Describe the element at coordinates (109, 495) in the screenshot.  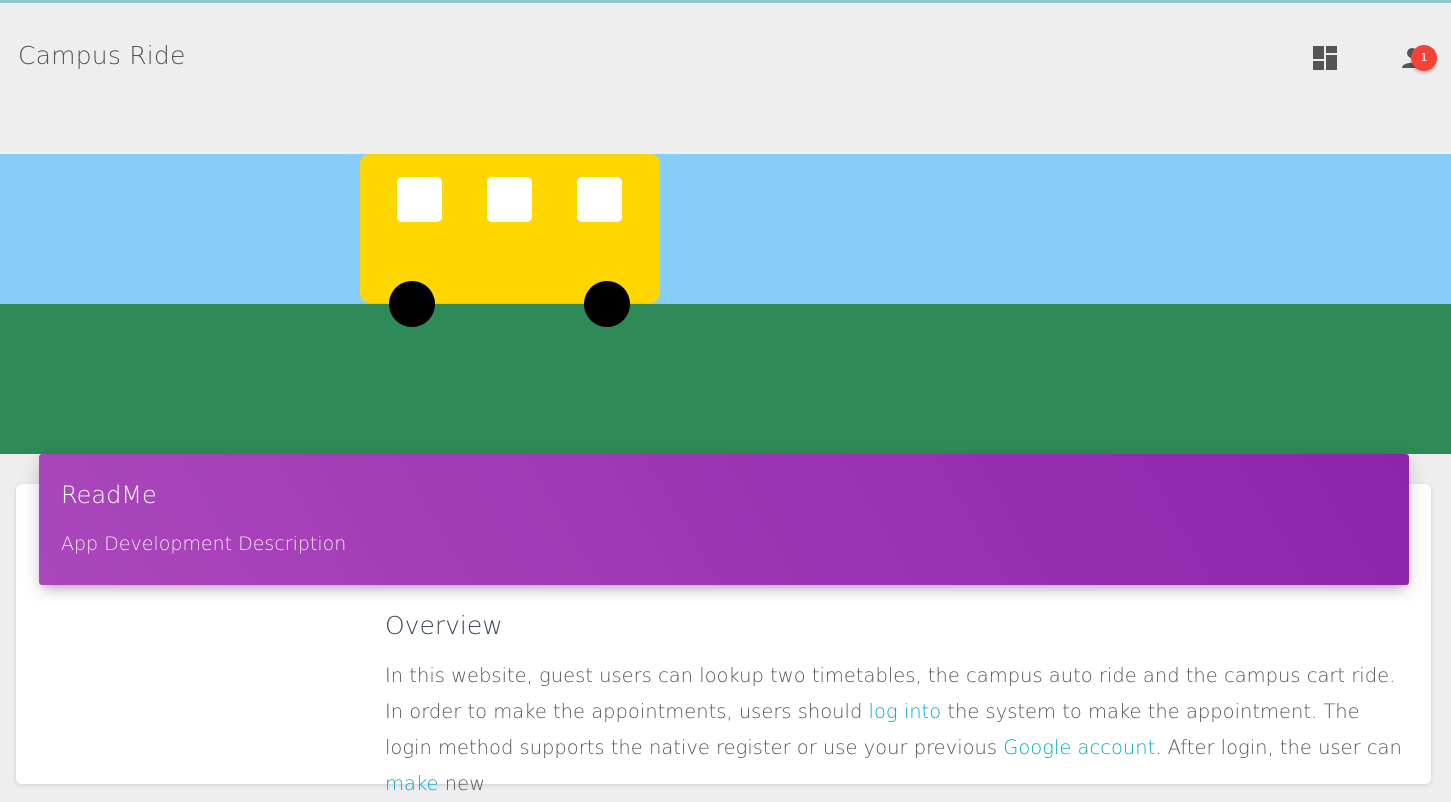
I see `card-title: ReadMe` at that location.